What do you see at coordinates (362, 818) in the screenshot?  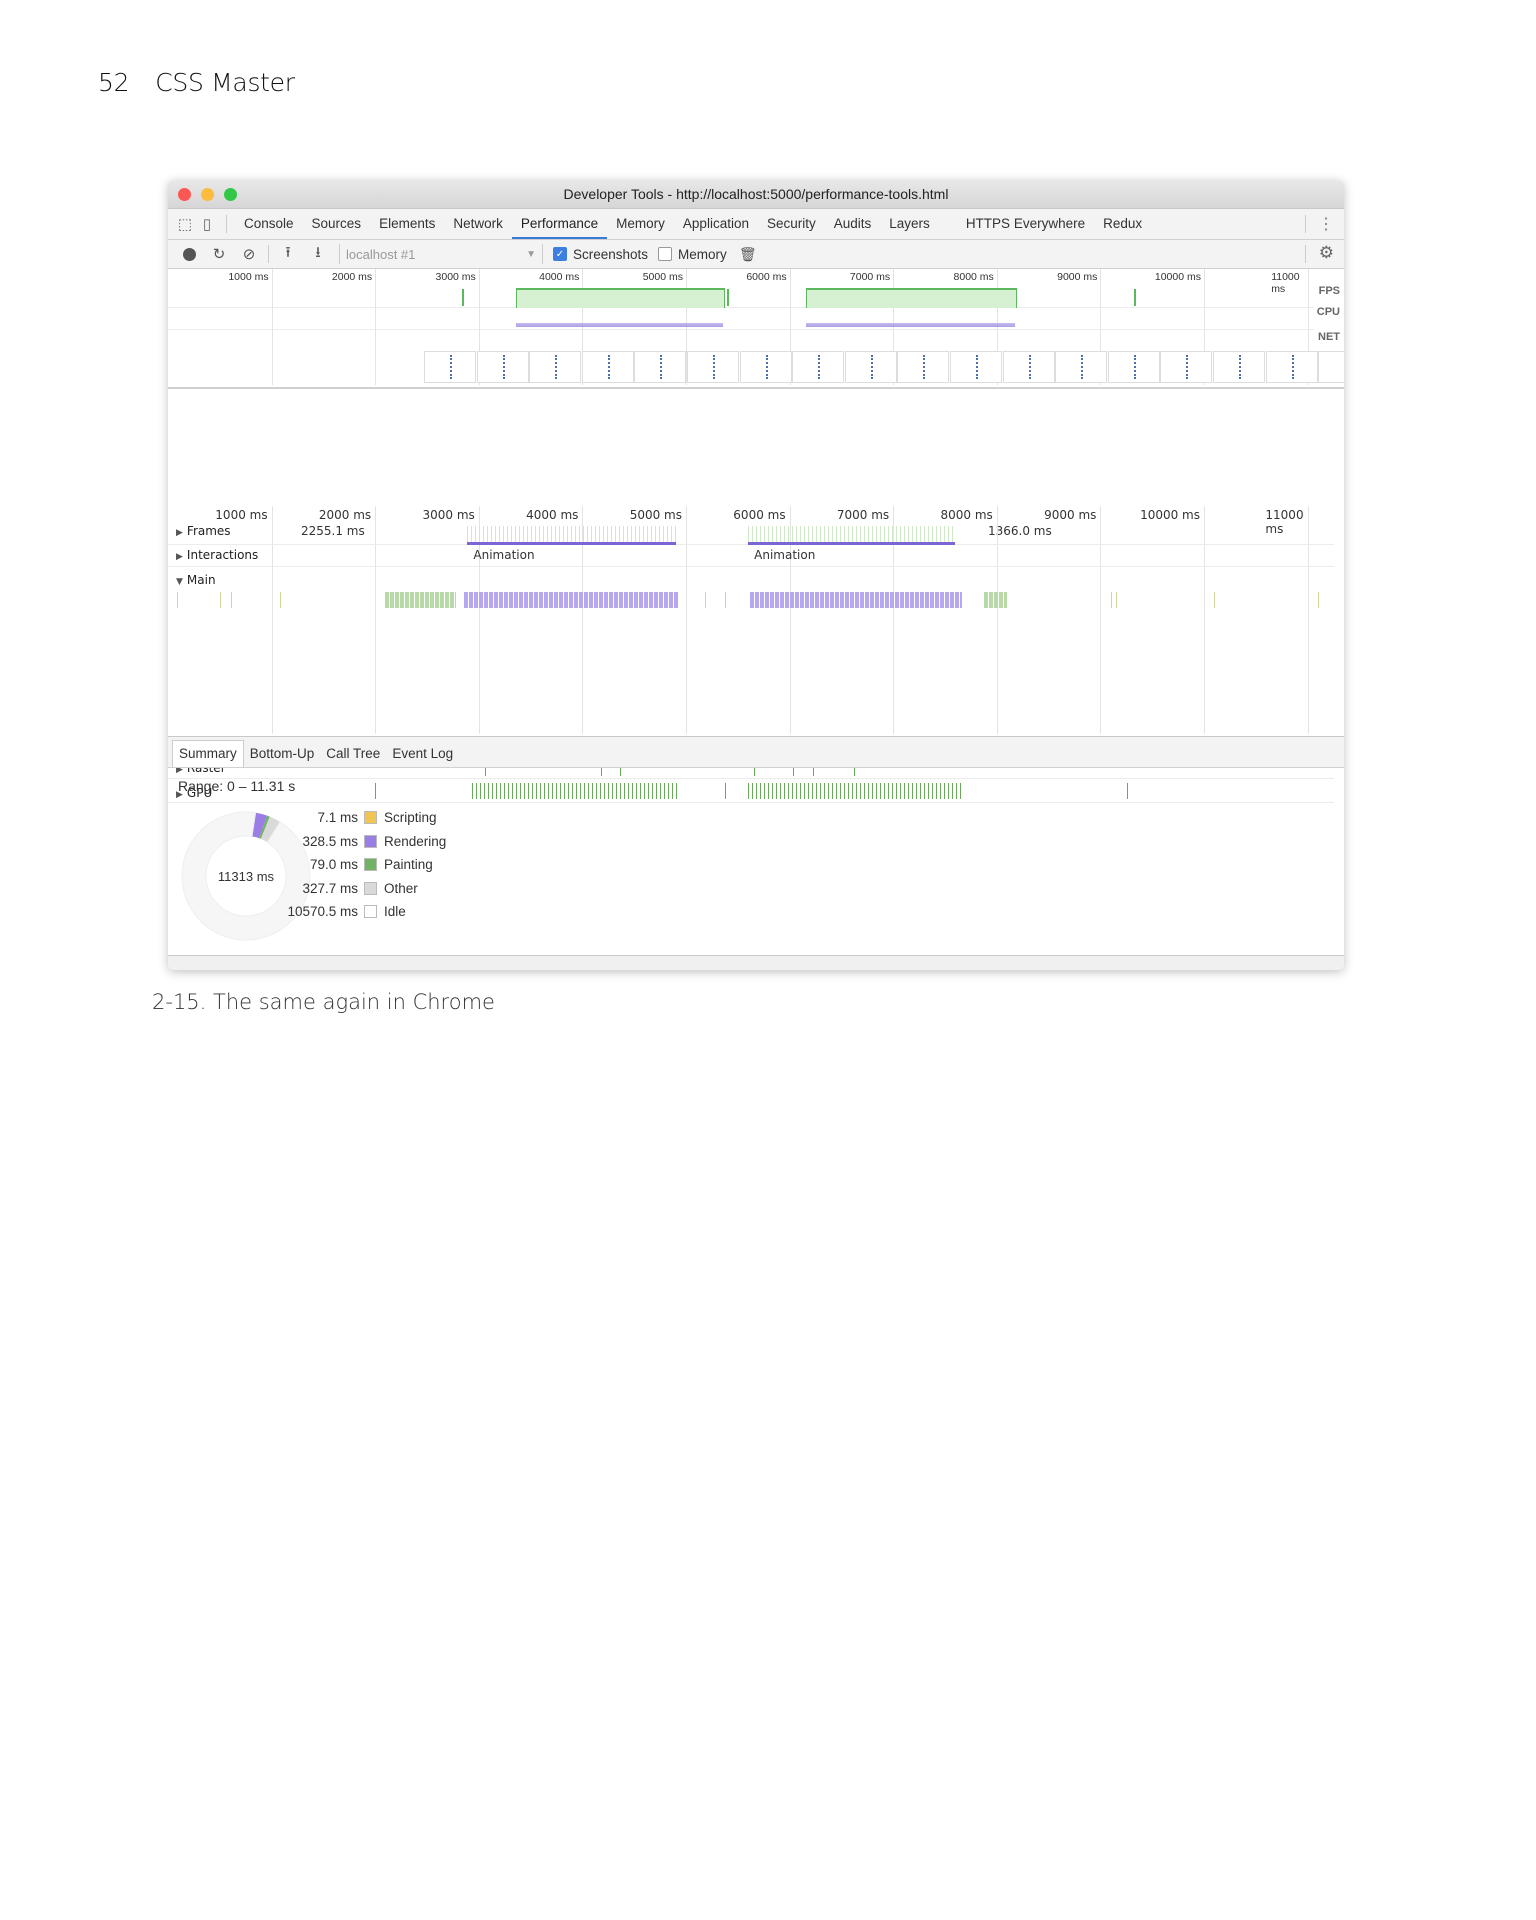 I see `legend-item-scripting: 7.1 ms Scripting` at bounding box center [362, 818].